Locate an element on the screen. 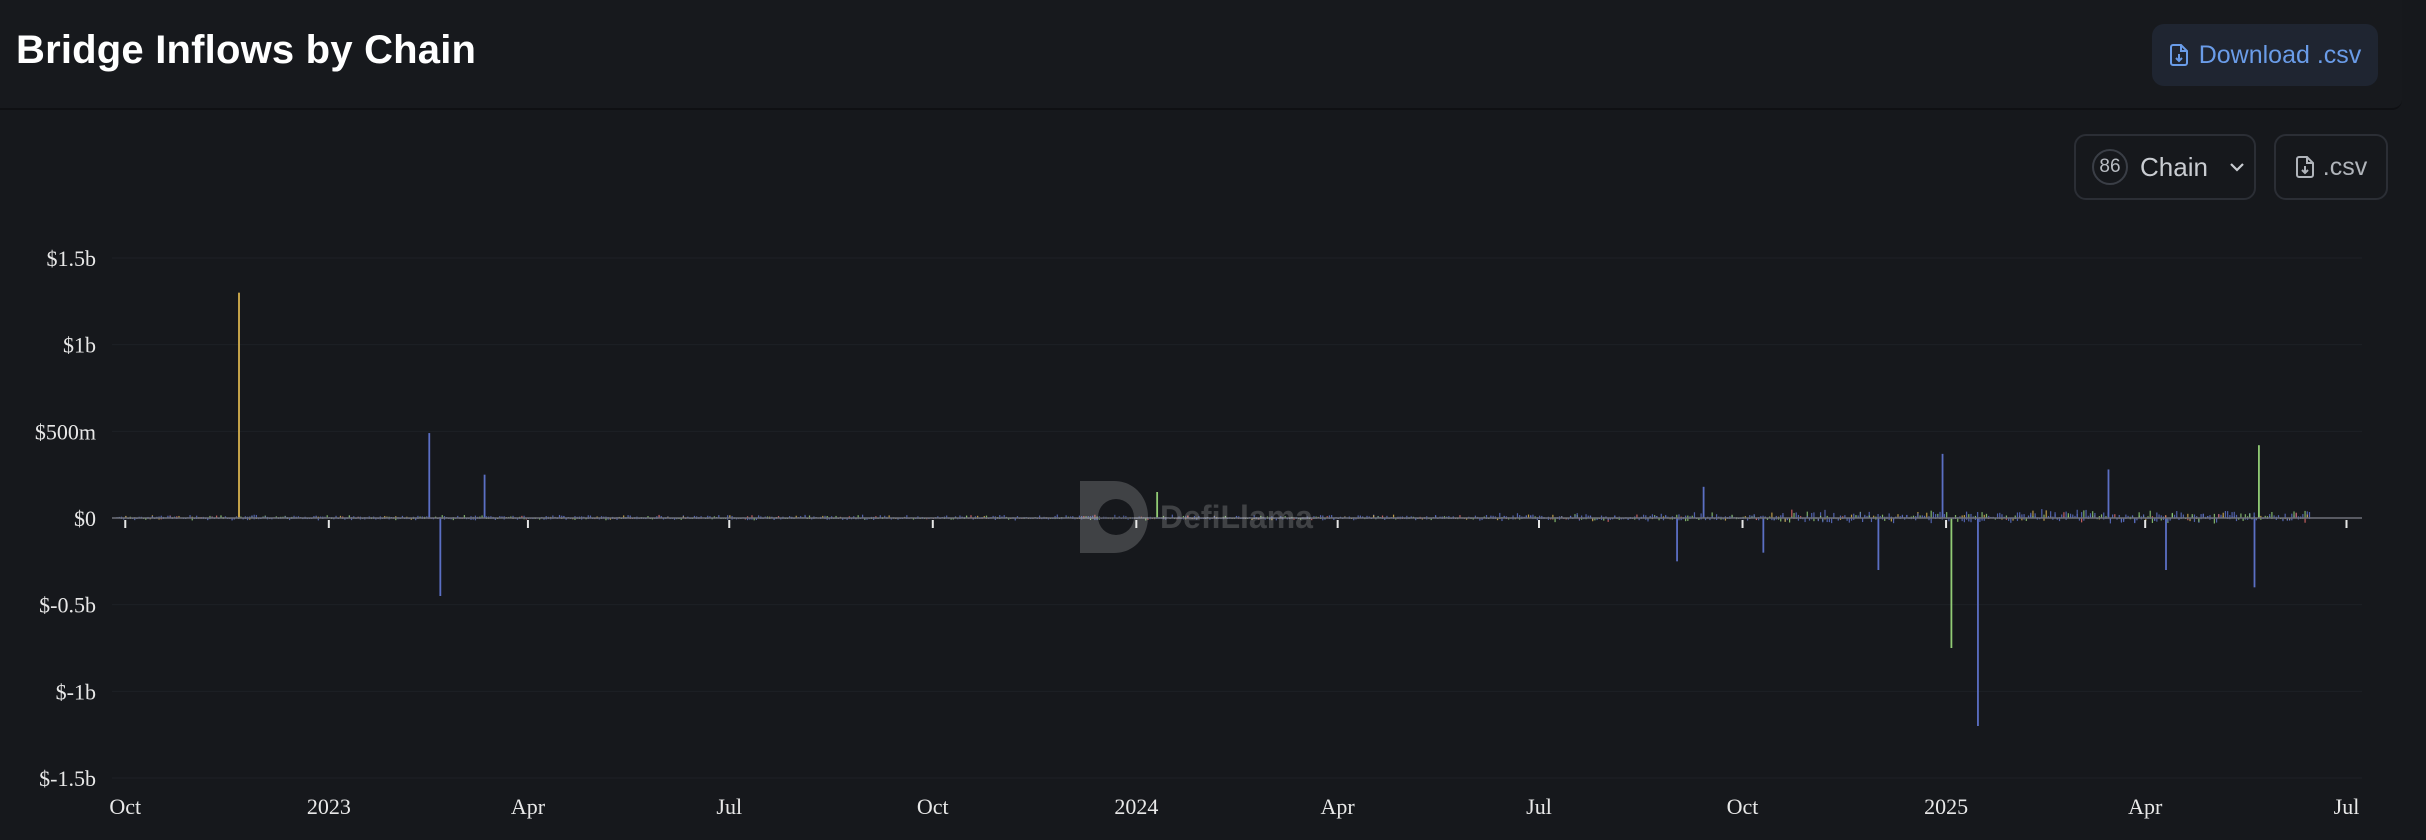 The image size is (2426, 840). y-tick-label: $-1b is located at coordinates (76, 691).